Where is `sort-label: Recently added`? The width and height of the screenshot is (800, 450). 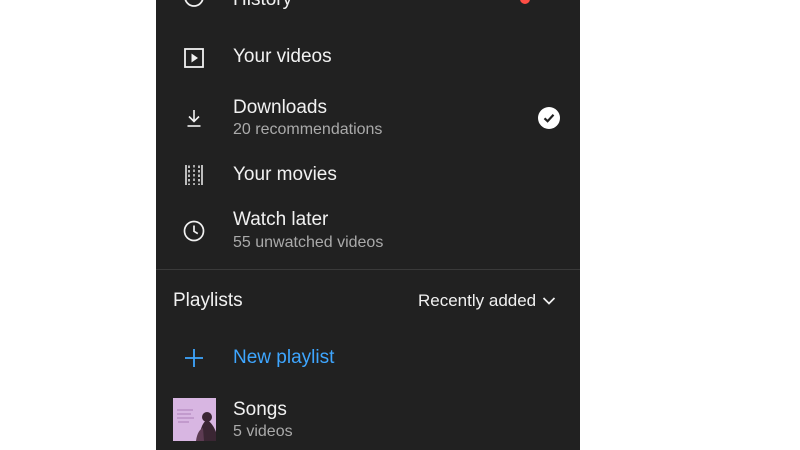 sort-label: Recently added is located at coordinates (477, 300).